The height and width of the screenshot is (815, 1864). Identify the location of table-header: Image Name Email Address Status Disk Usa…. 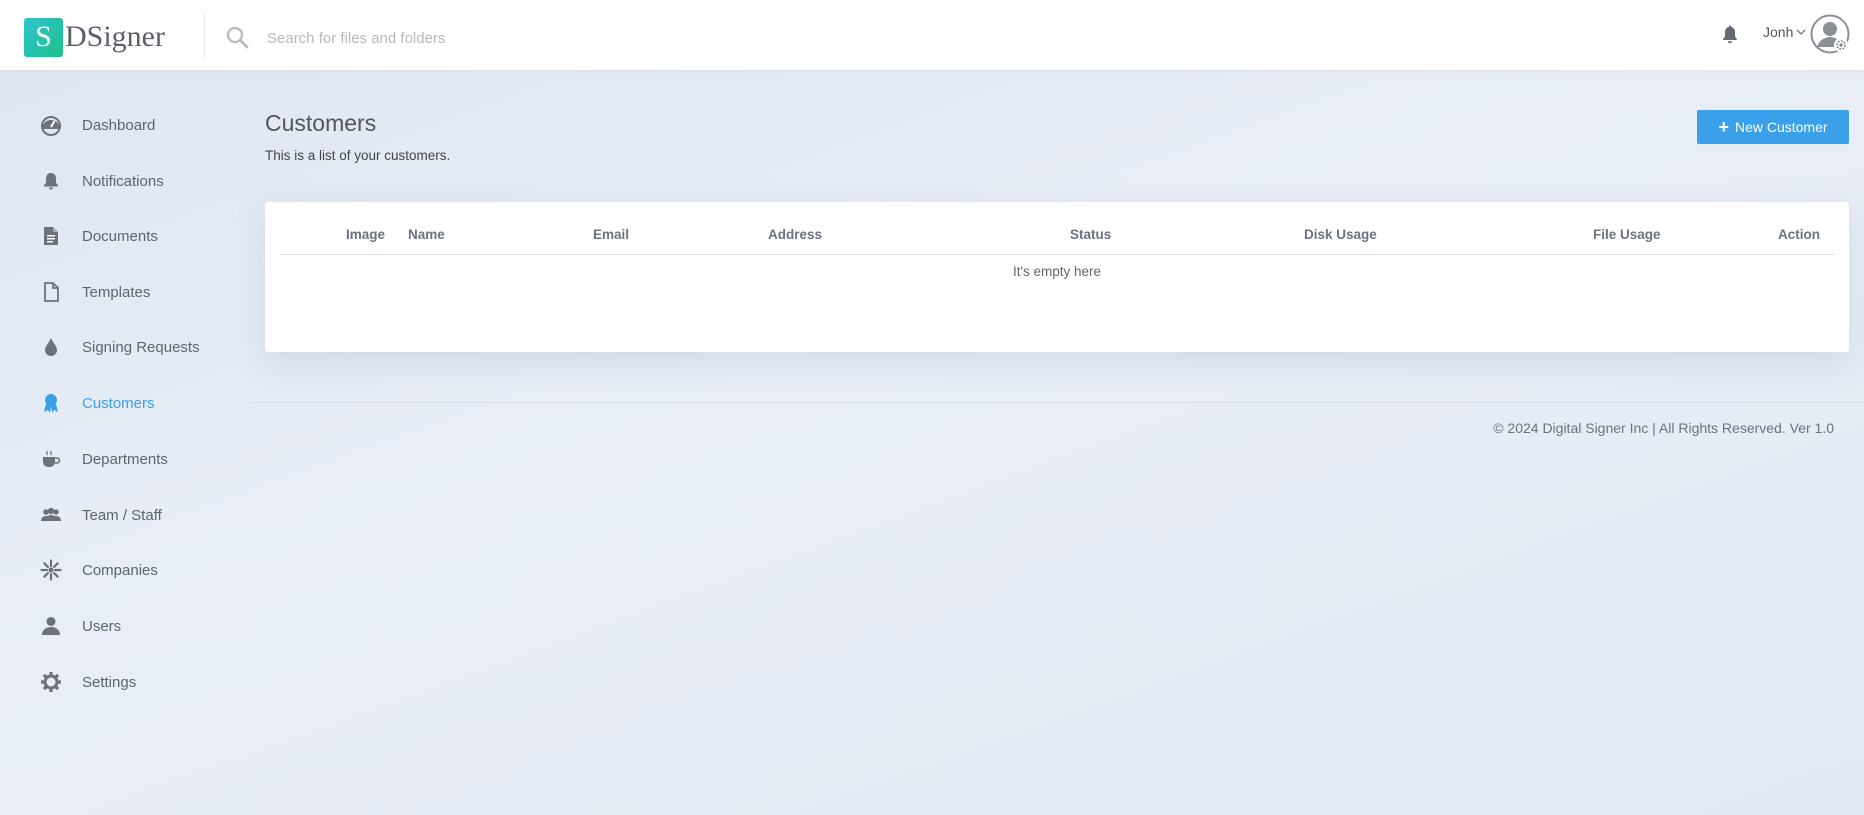
(1057, 236).